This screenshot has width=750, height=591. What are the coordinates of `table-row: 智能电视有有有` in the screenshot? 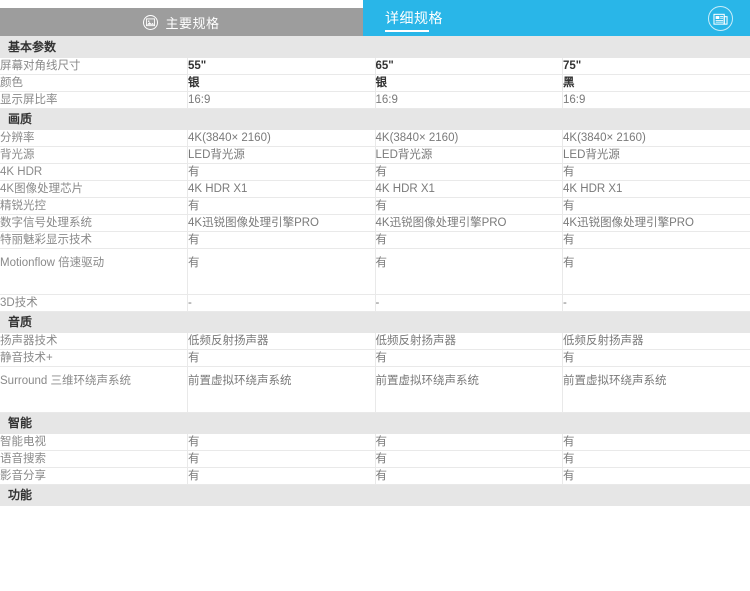 It's located at (375, 442).